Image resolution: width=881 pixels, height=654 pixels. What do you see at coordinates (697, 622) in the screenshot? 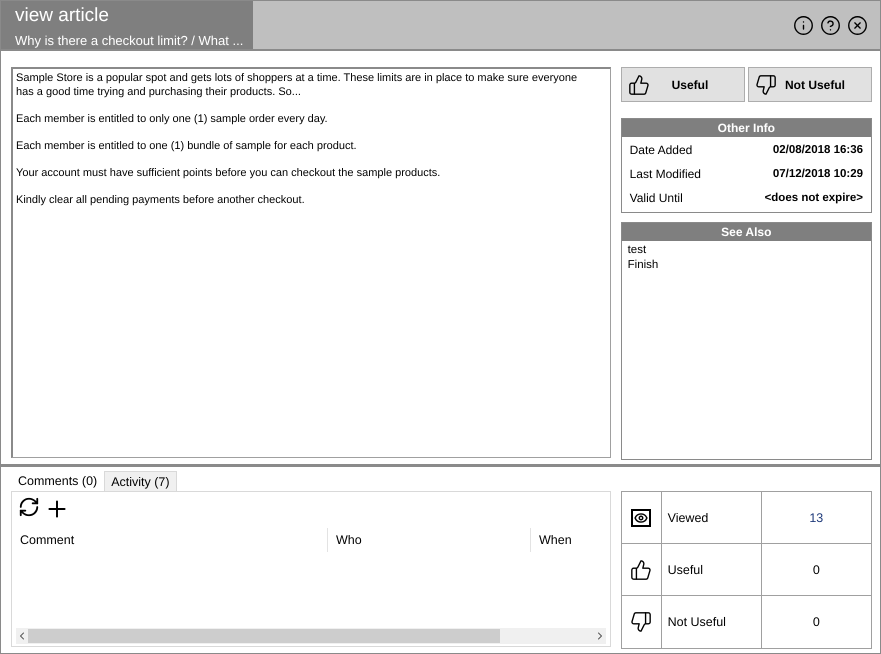
I see `stat-label: Not Useful` at bounding box center [697, 622].